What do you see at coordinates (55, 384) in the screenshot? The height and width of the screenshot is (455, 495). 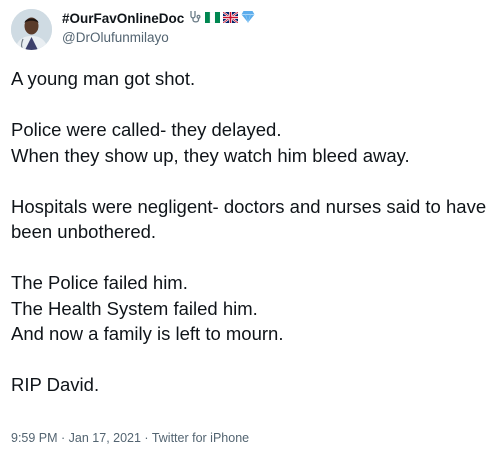 I see `tweet-paragraph: RIP David.` at bounding box center [55, 384].